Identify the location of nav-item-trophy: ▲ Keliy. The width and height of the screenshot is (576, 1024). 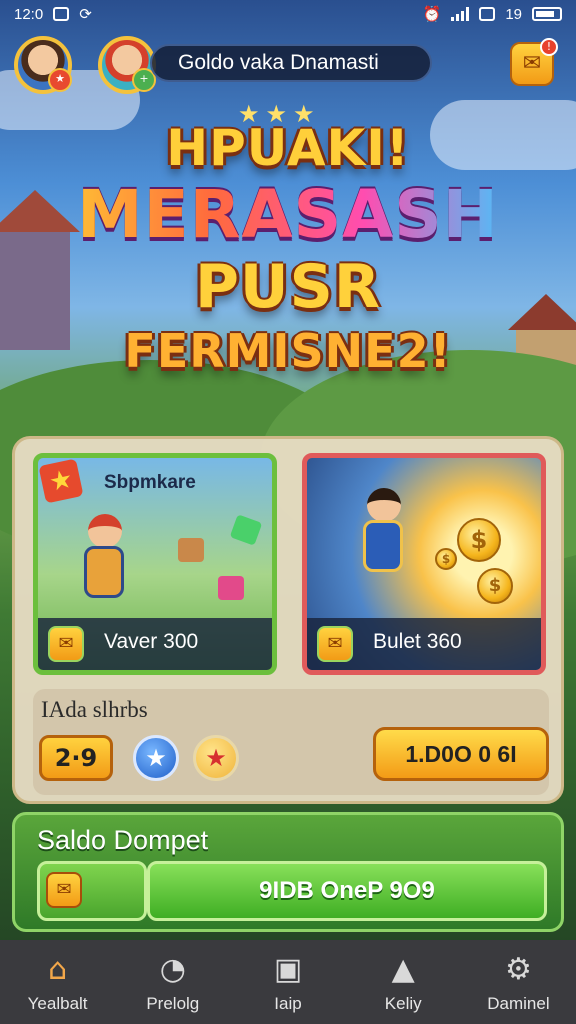
(403, 982).